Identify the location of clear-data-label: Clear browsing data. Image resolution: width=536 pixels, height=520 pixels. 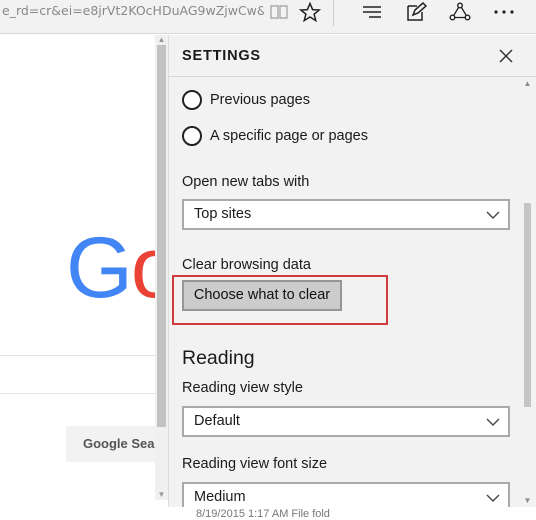
(246, 265).